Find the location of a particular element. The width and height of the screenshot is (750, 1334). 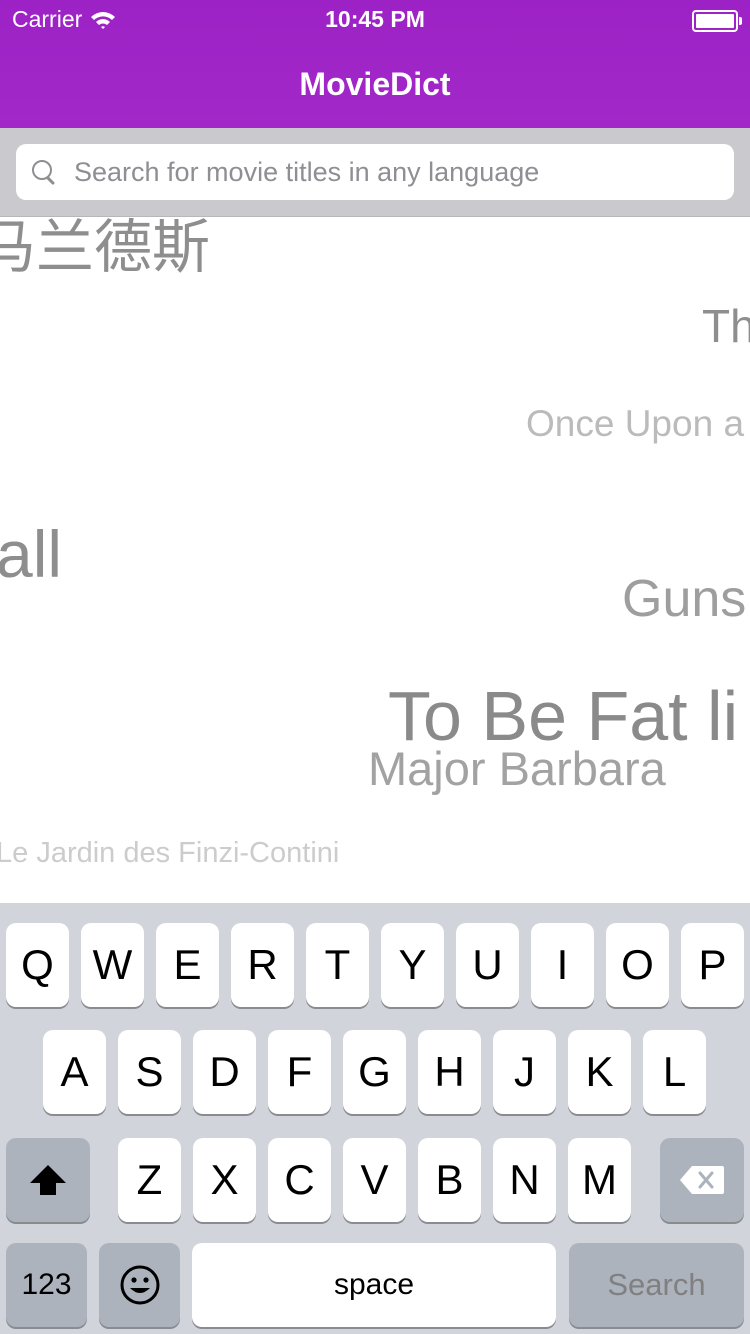

key-l: L is located at coordinates (674, 1072).